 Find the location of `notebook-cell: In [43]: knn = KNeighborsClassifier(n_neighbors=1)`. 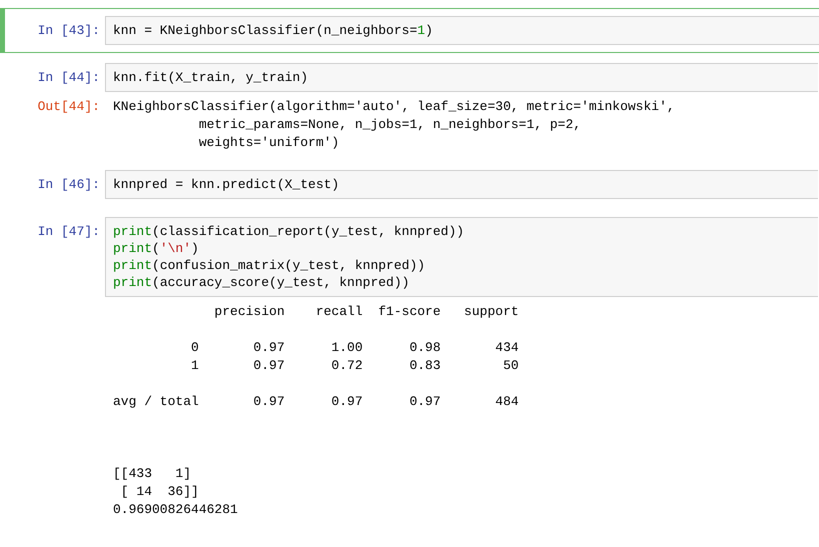

notebook-cell: In [43]: knn = KNeighborsClassifier(n_neighbors=1) is located at coordinates (409, 30).